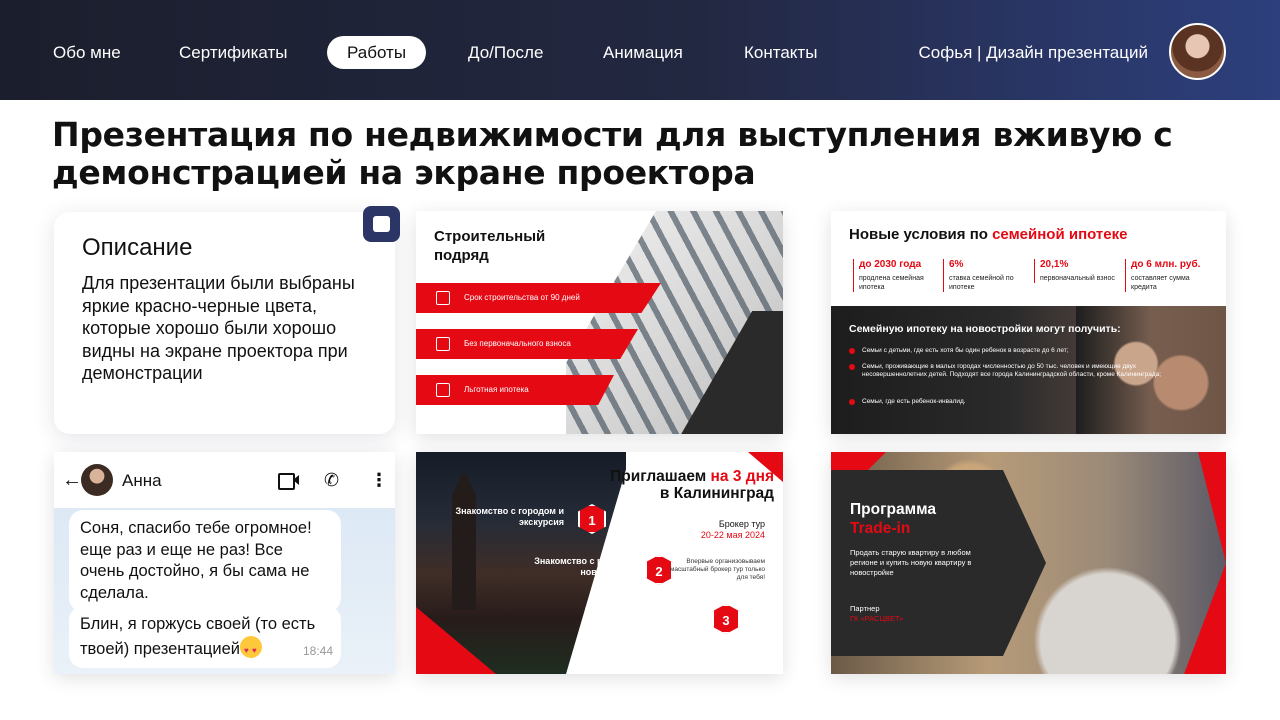 This screenshot has width=1280, height=720. I want to click on slide-title-prefix: Новые условия по, so click(921, 234).